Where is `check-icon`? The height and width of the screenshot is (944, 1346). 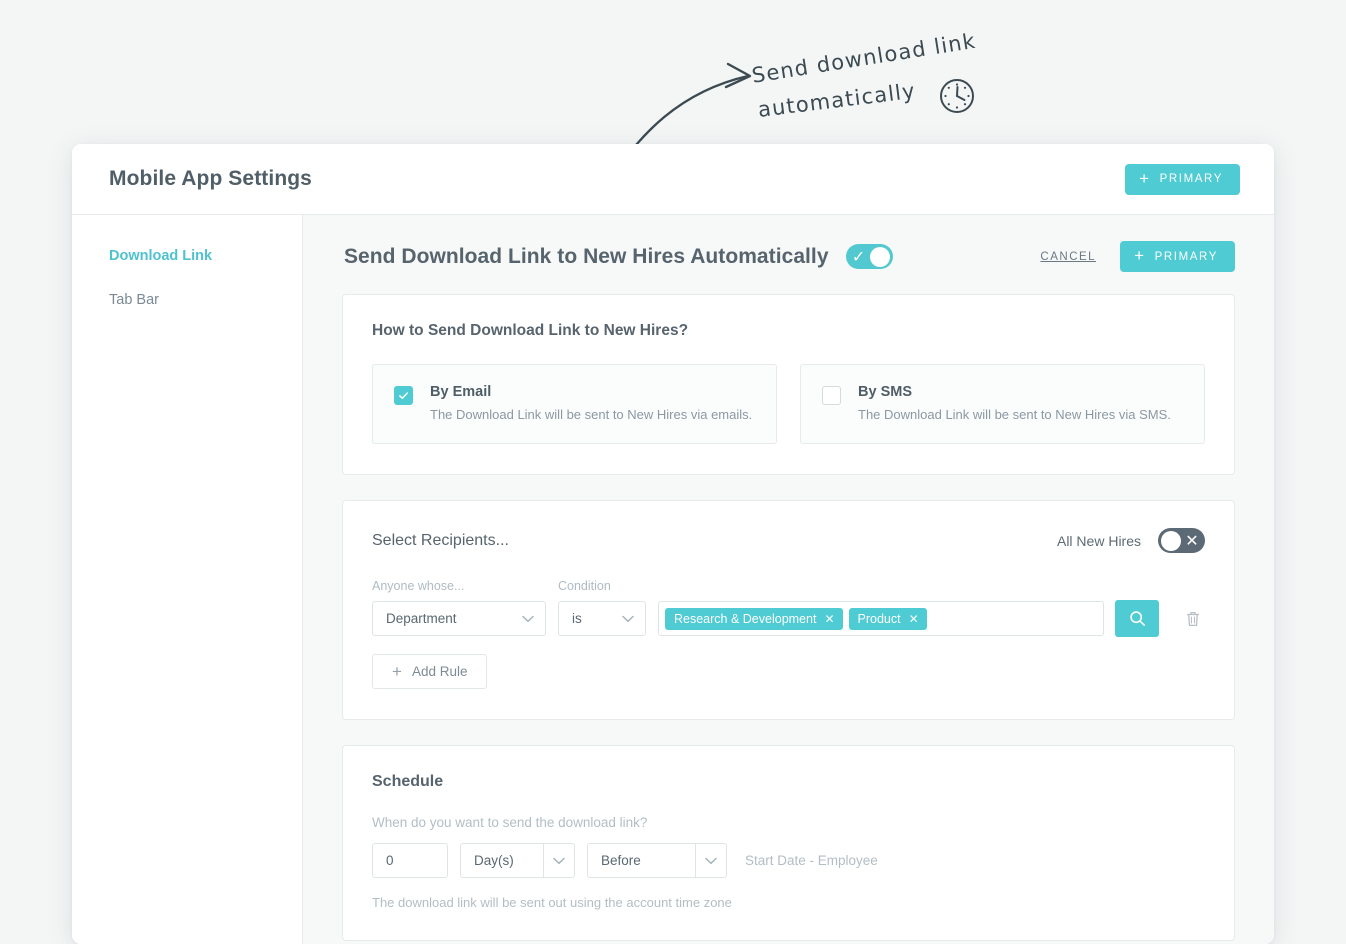
check-icon is located at coordinates (403, 396).